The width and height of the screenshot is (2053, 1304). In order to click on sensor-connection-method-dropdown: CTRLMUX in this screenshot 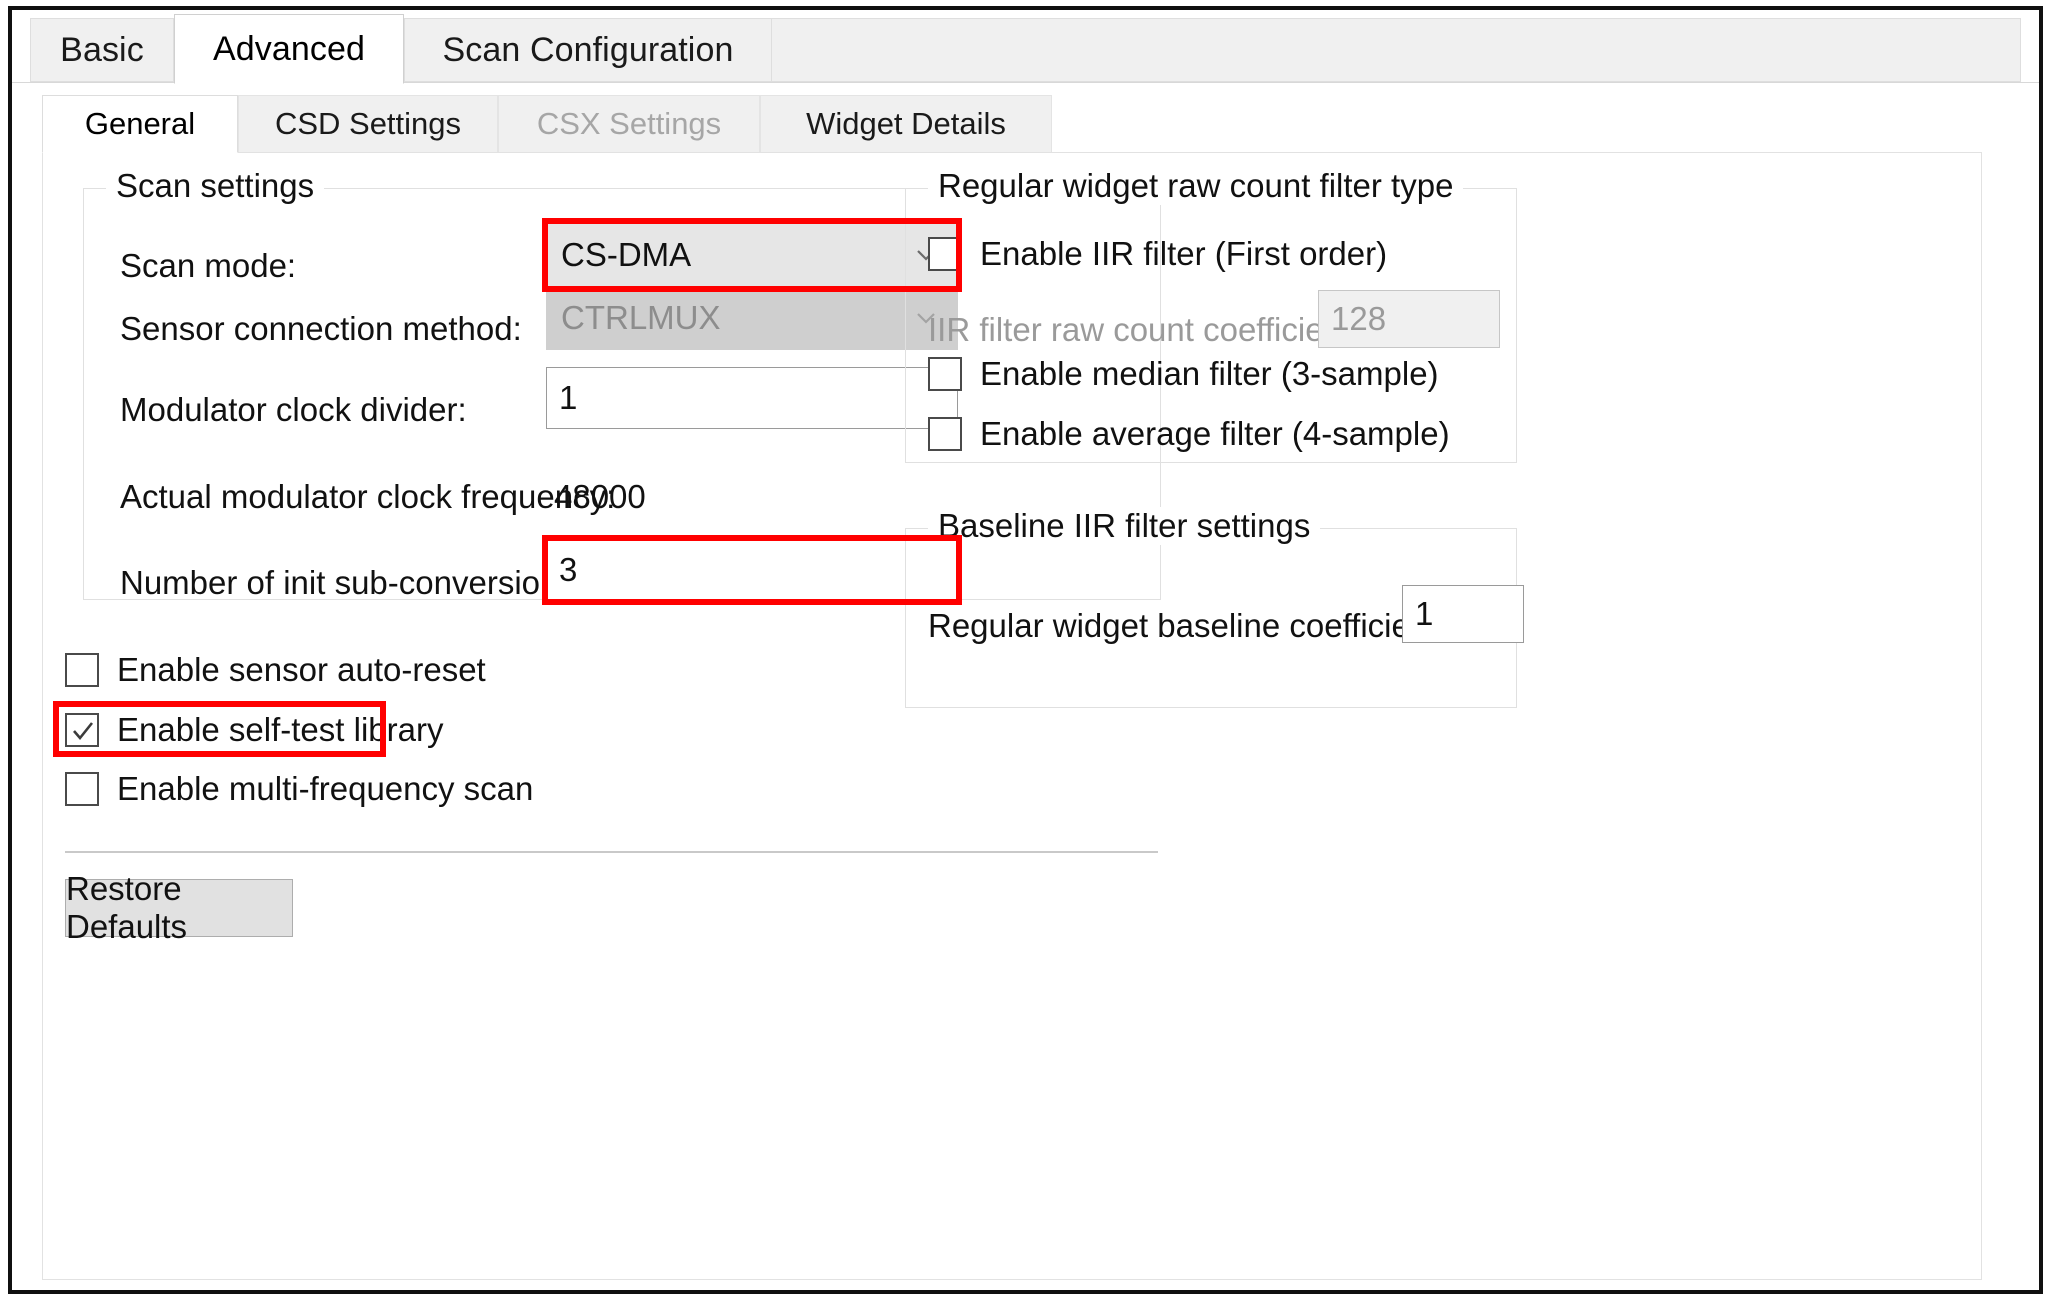, I will do `click(752, 318)`.